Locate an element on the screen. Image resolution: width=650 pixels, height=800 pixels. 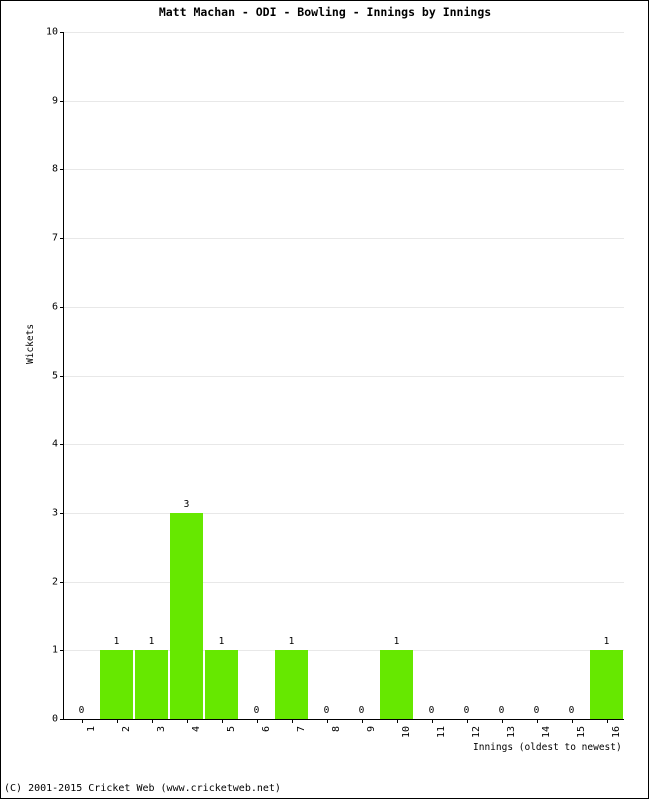
x-tick-label: 9 is located at coordinates (371, 729).